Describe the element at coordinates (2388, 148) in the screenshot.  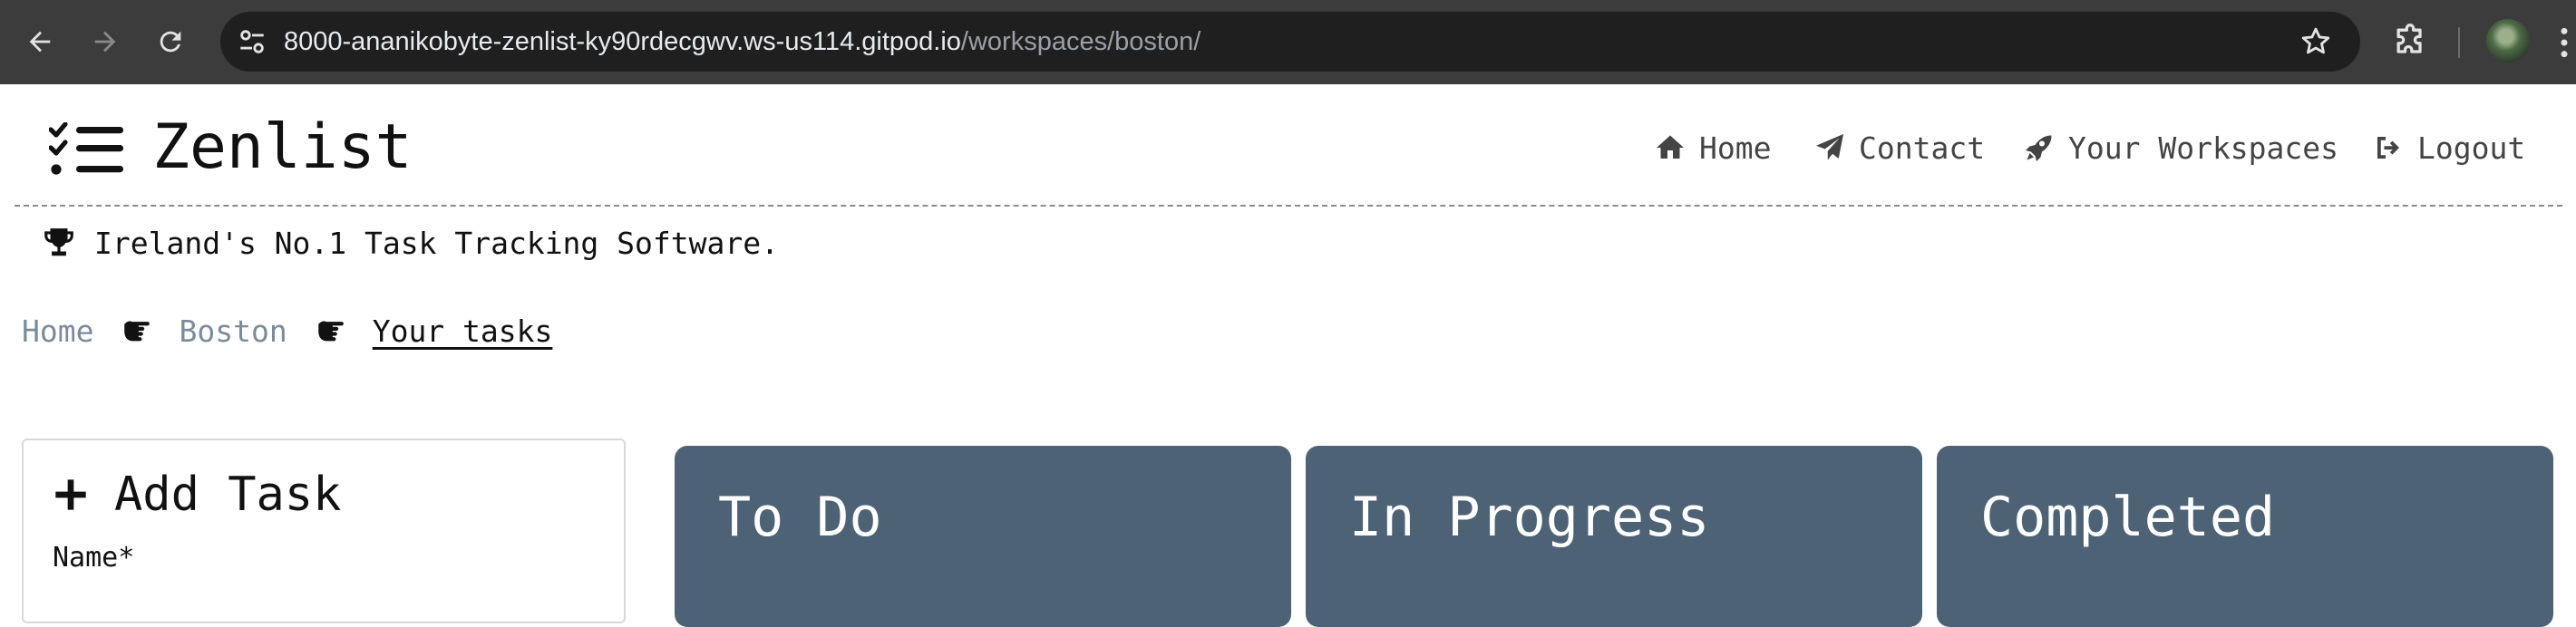
I see `logout-icon` at that location.